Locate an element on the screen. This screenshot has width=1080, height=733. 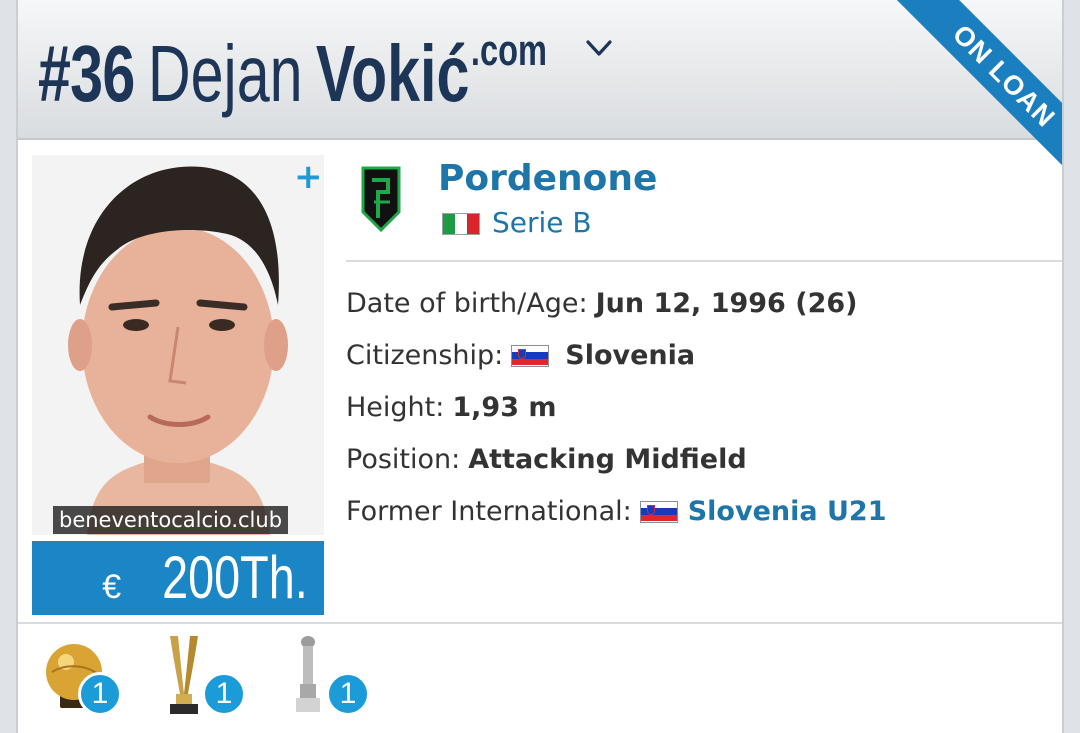
player-portrait-image is located at coordinates (178, 345).